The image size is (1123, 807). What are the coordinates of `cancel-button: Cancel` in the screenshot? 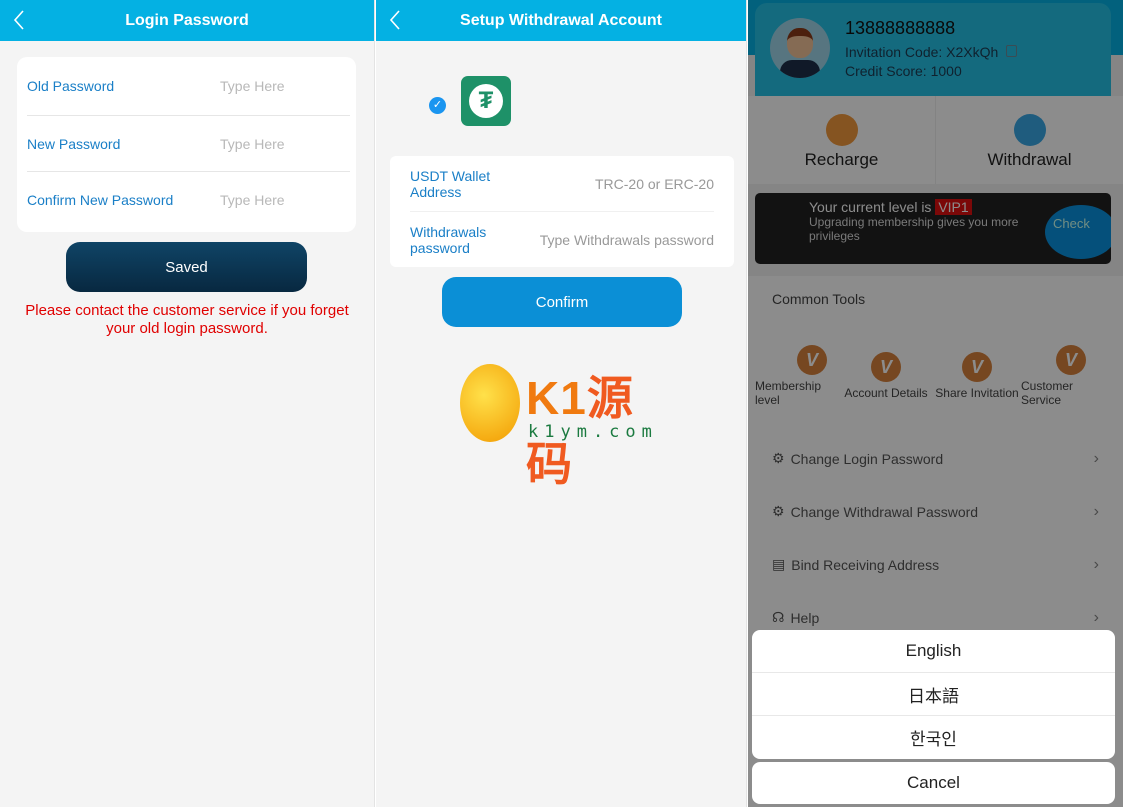 It's located at (933, 783).